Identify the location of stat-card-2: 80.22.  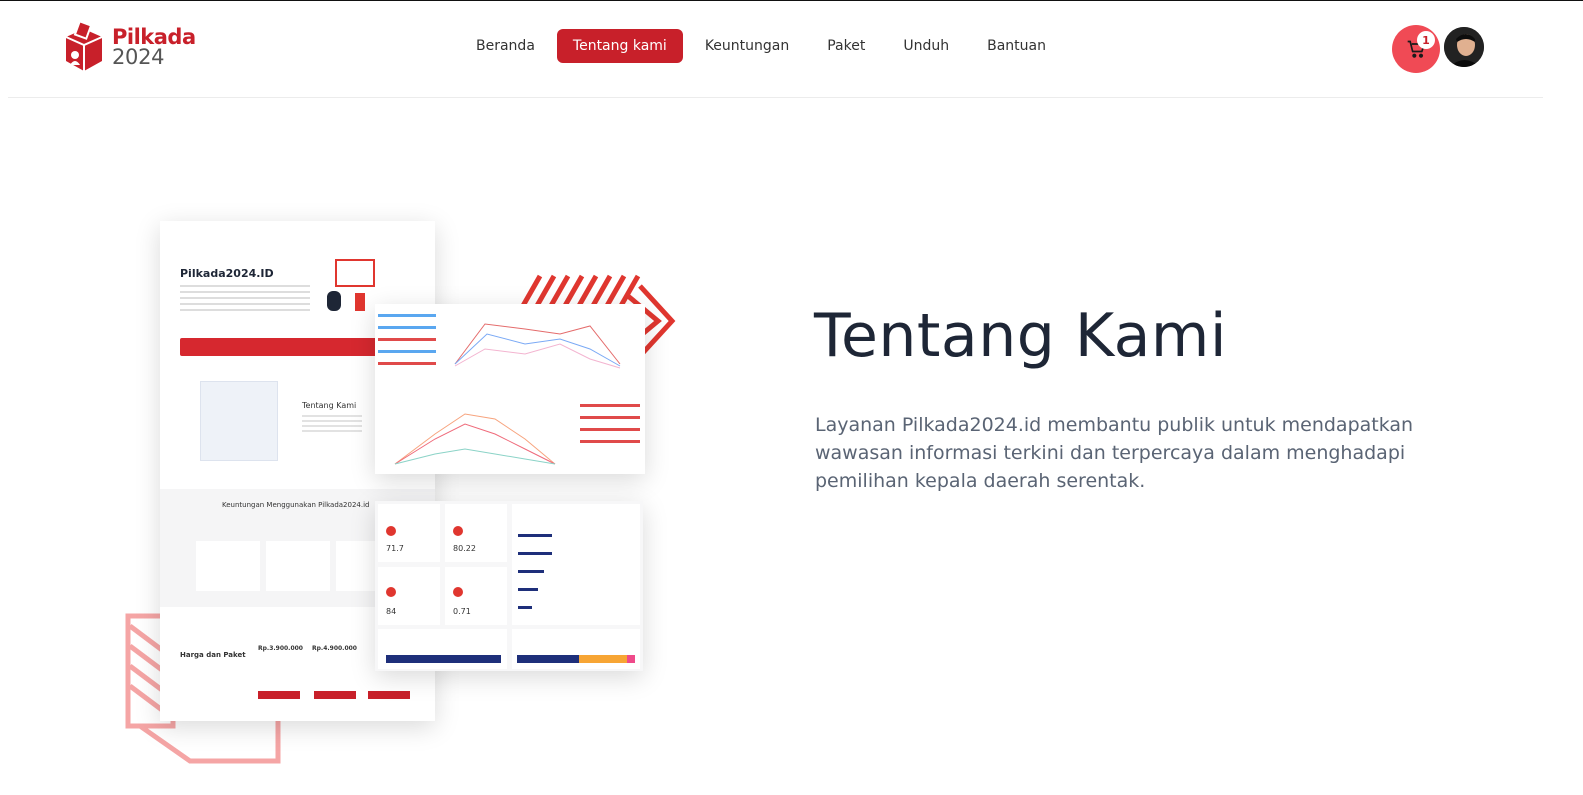
(476, 533).